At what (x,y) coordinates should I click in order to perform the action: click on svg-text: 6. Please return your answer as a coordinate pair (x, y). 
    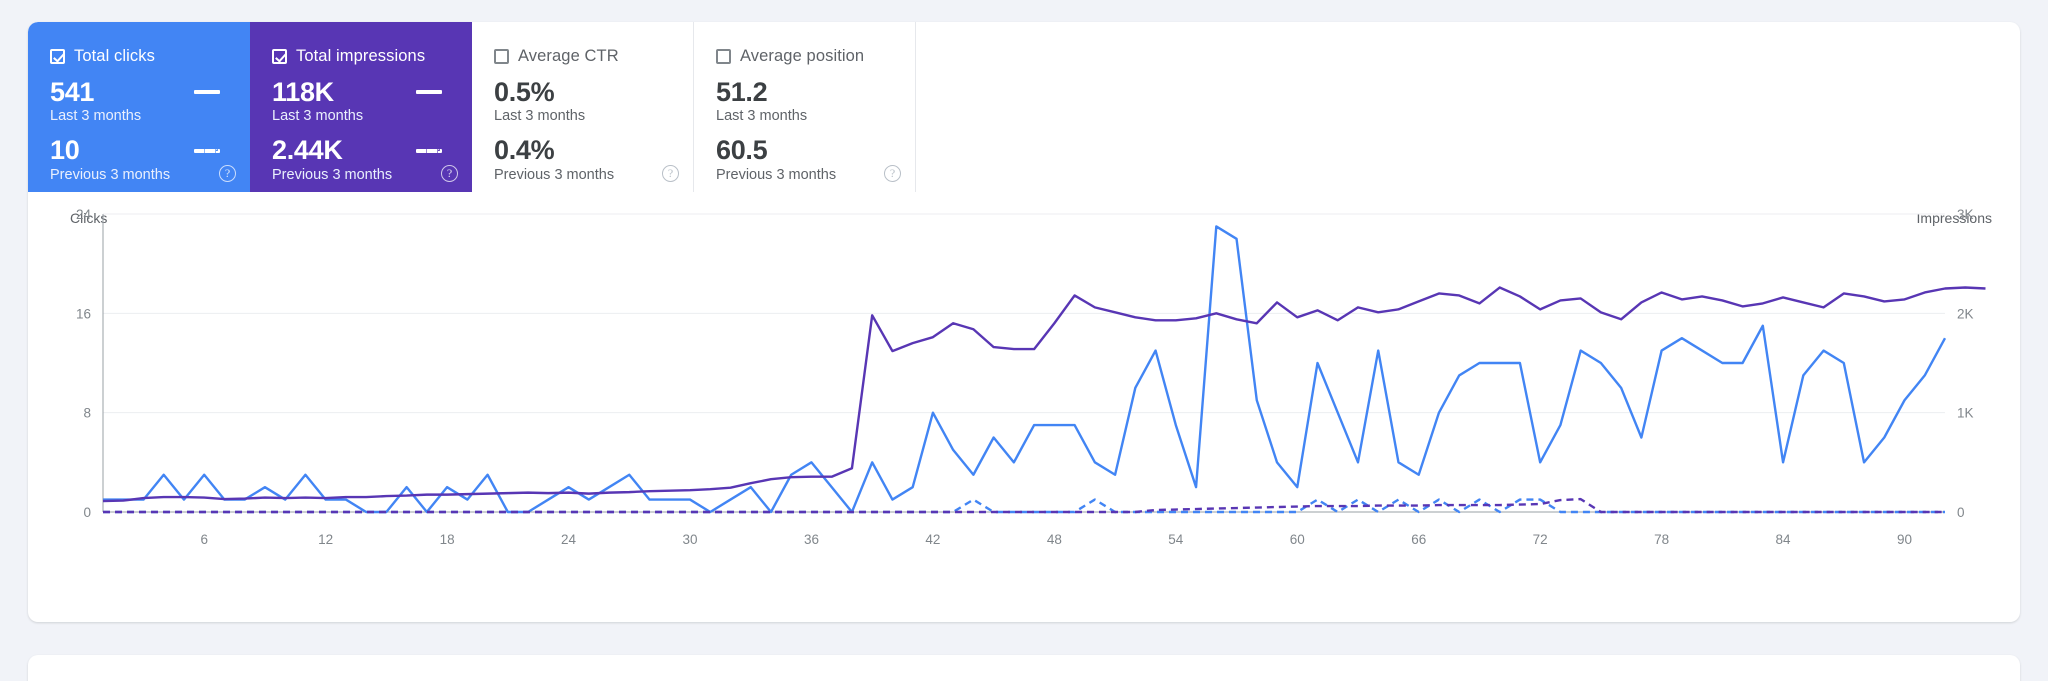
    Looking at the image, I should click on (204, 539).